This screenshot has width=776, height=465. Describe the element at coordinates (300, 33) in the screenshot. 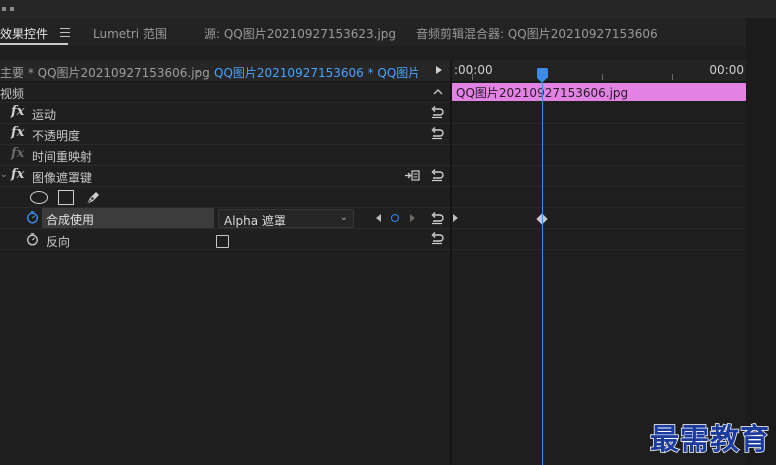

I see `tab-source: 源: QQ图片20210927153623.jpg` at that location.